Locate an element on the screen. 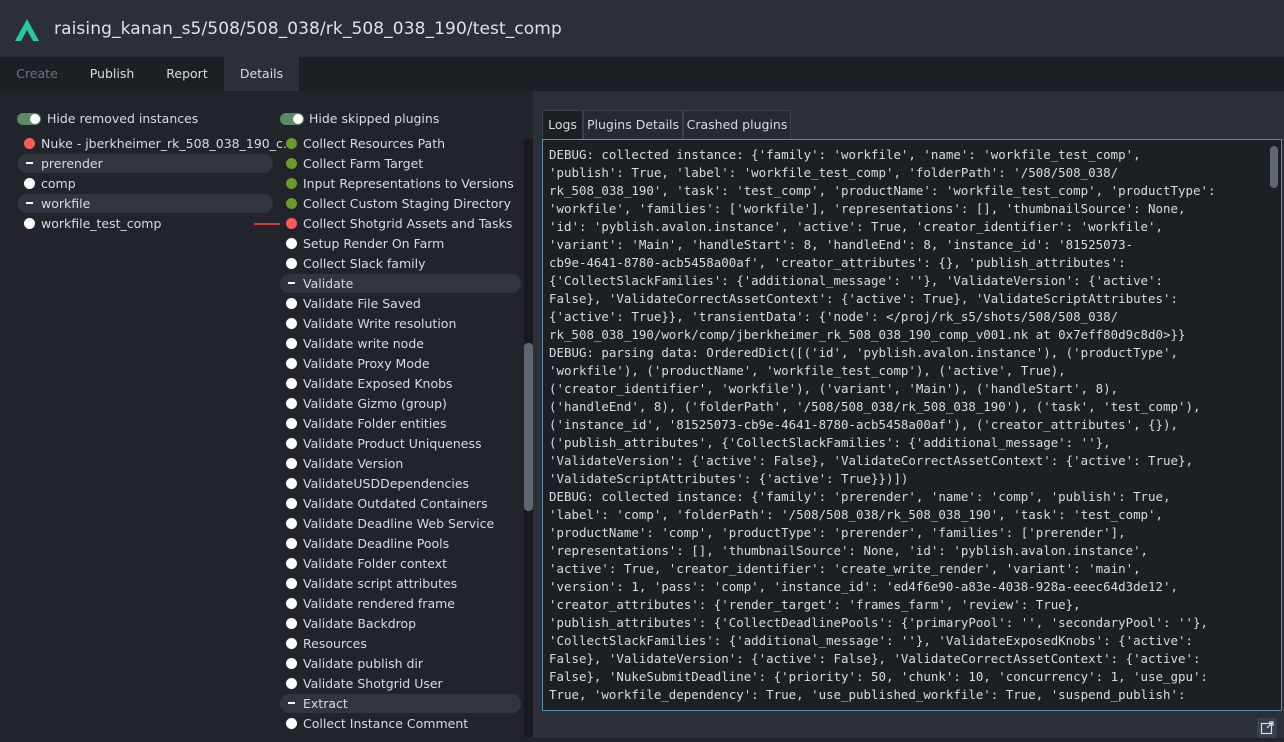  plugin-item: Setup Render On Farm is located at coordinates (400, 243).